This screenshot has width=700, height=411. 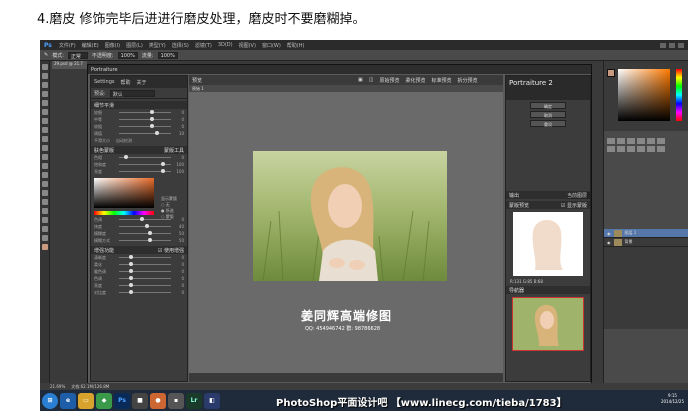 I want to click on minimize-icon, so click(x=663, y=45).